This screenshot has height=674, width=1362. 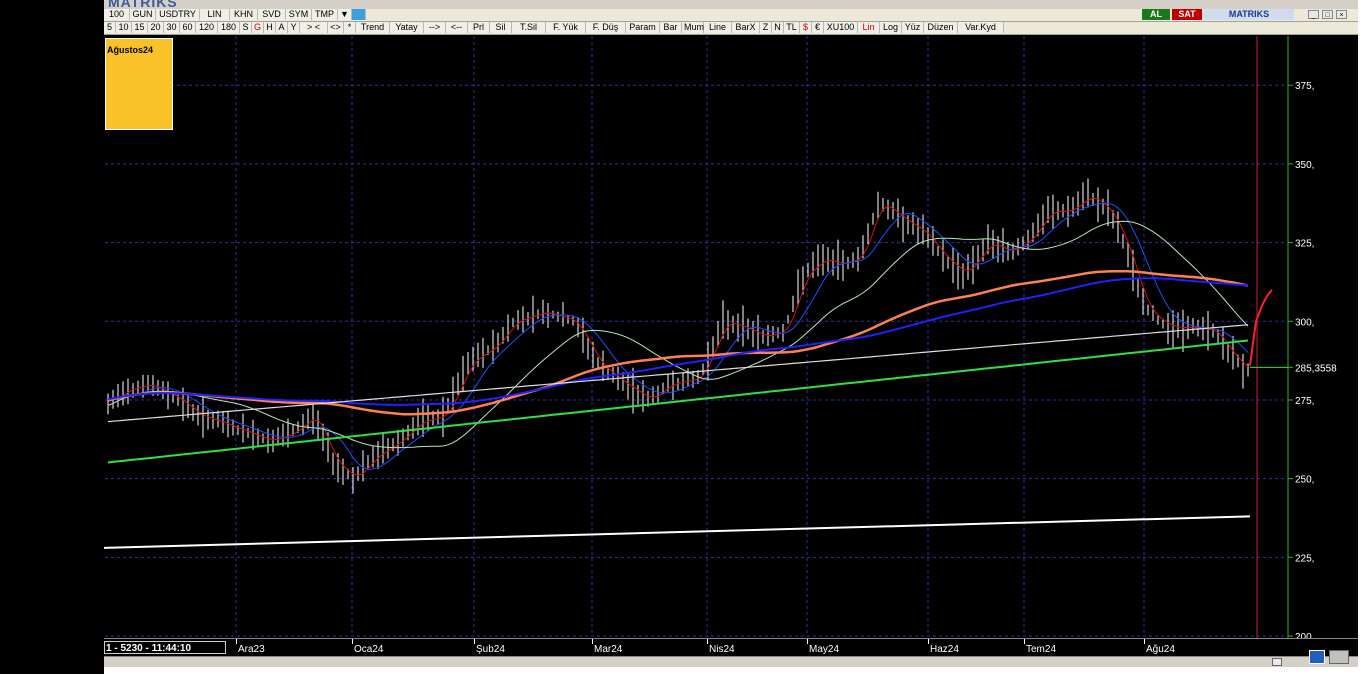 I want to click on toolbar2-item-14: <>, so click(x=336, y=27).